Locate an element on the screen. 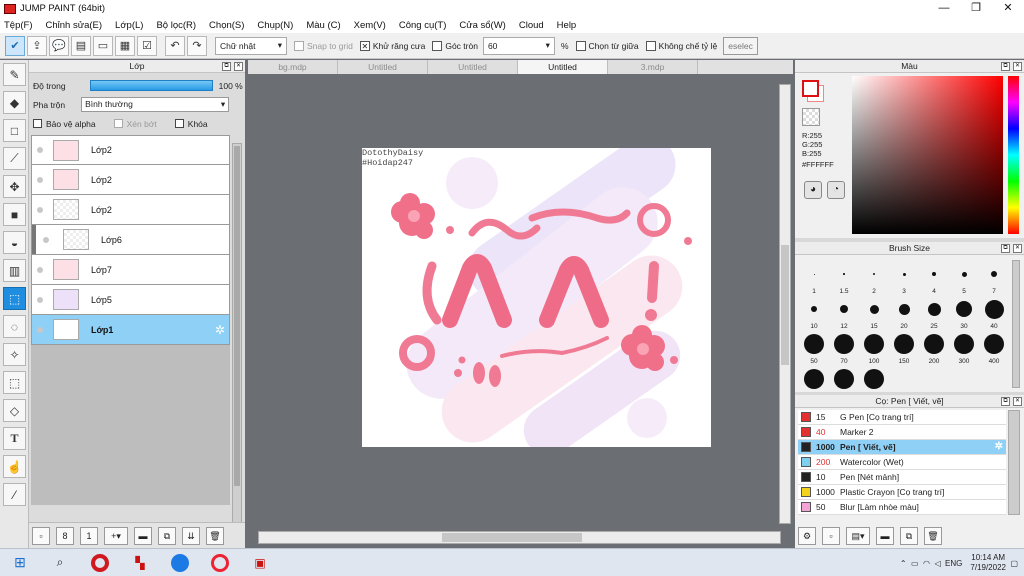 This screenshot has height=576, width=1024. opera-icon is located at coordinates (100, 562).